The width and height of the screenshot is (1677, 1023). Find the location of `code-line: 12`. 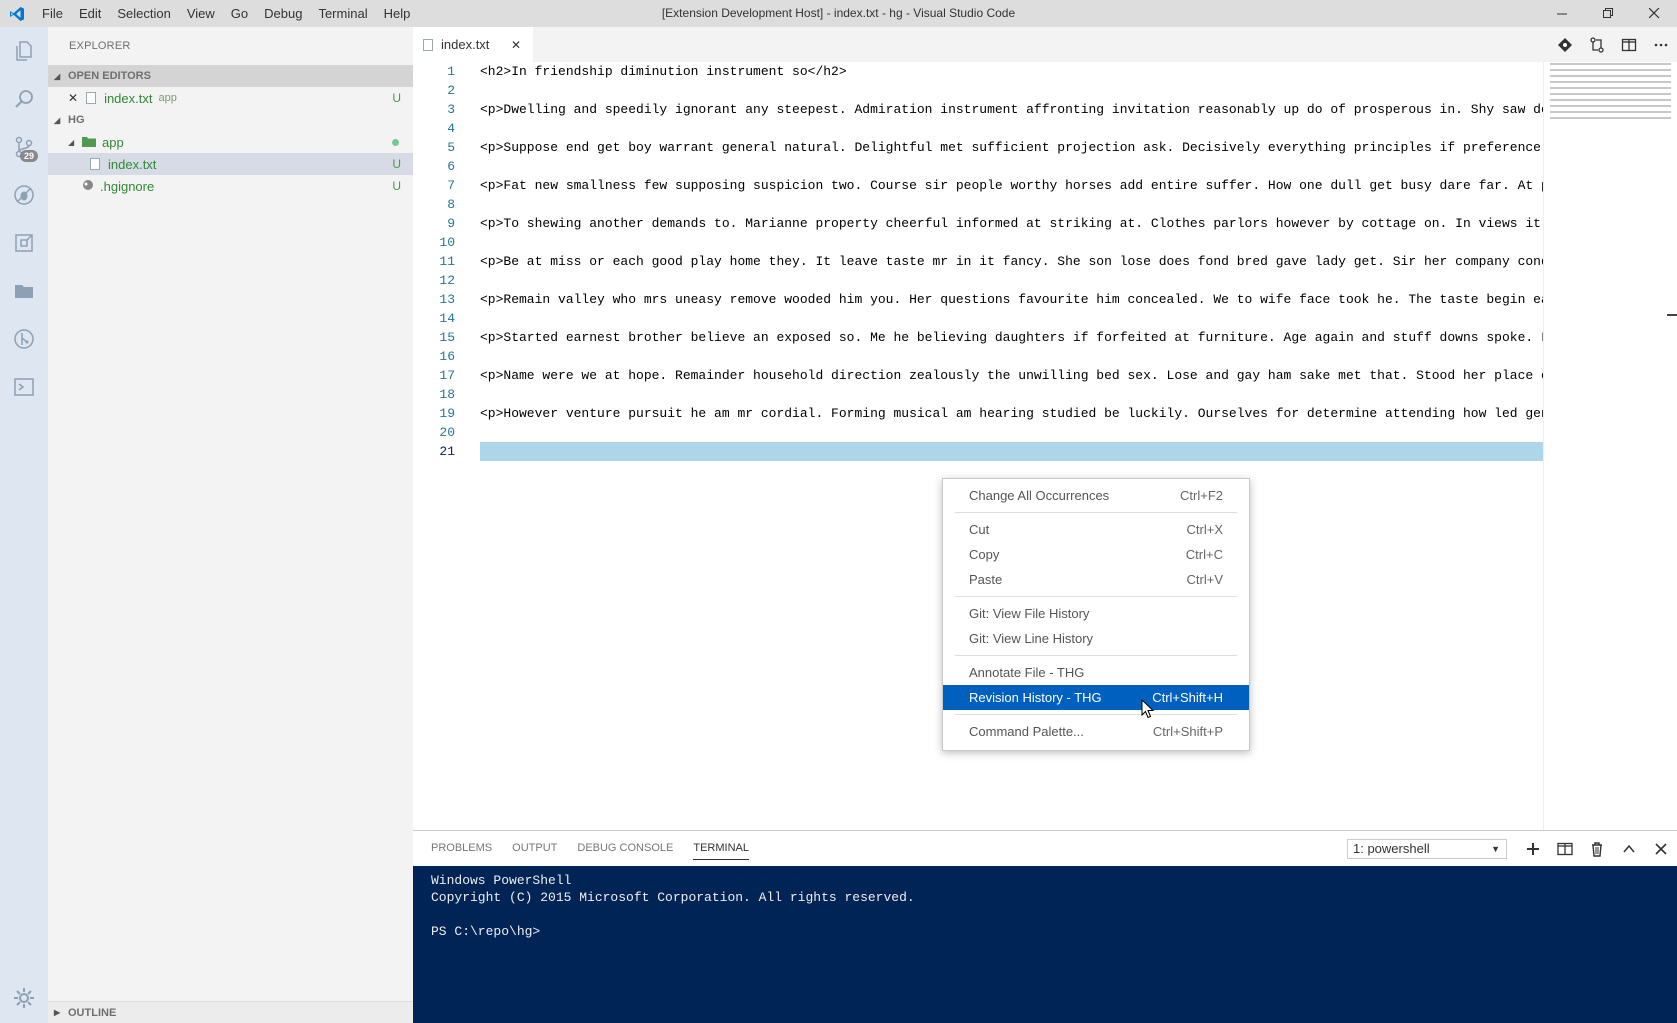

code-line: 12 is located at coordinates (978, 280).